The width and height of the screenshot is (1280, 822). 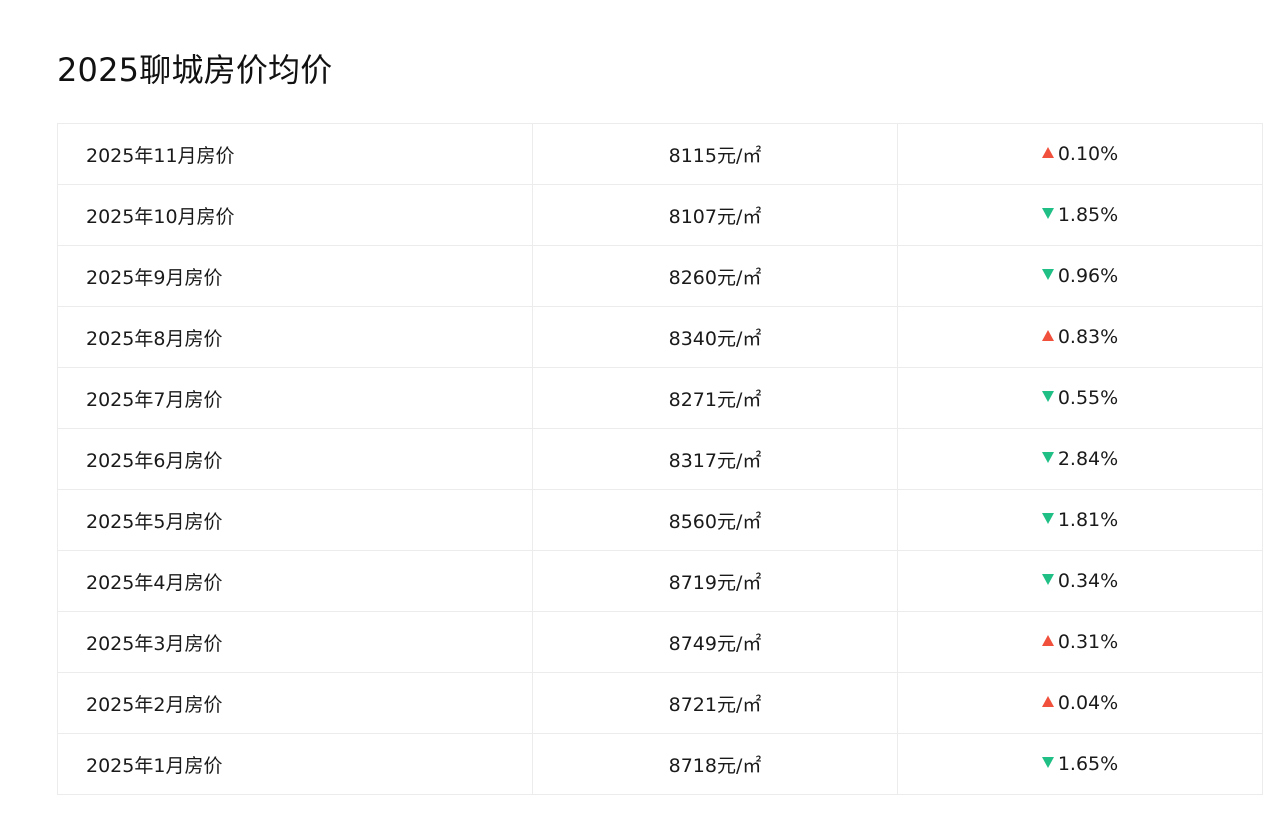 I want to click on price-value: 8560元/㎡, so click(x=715, y=521).